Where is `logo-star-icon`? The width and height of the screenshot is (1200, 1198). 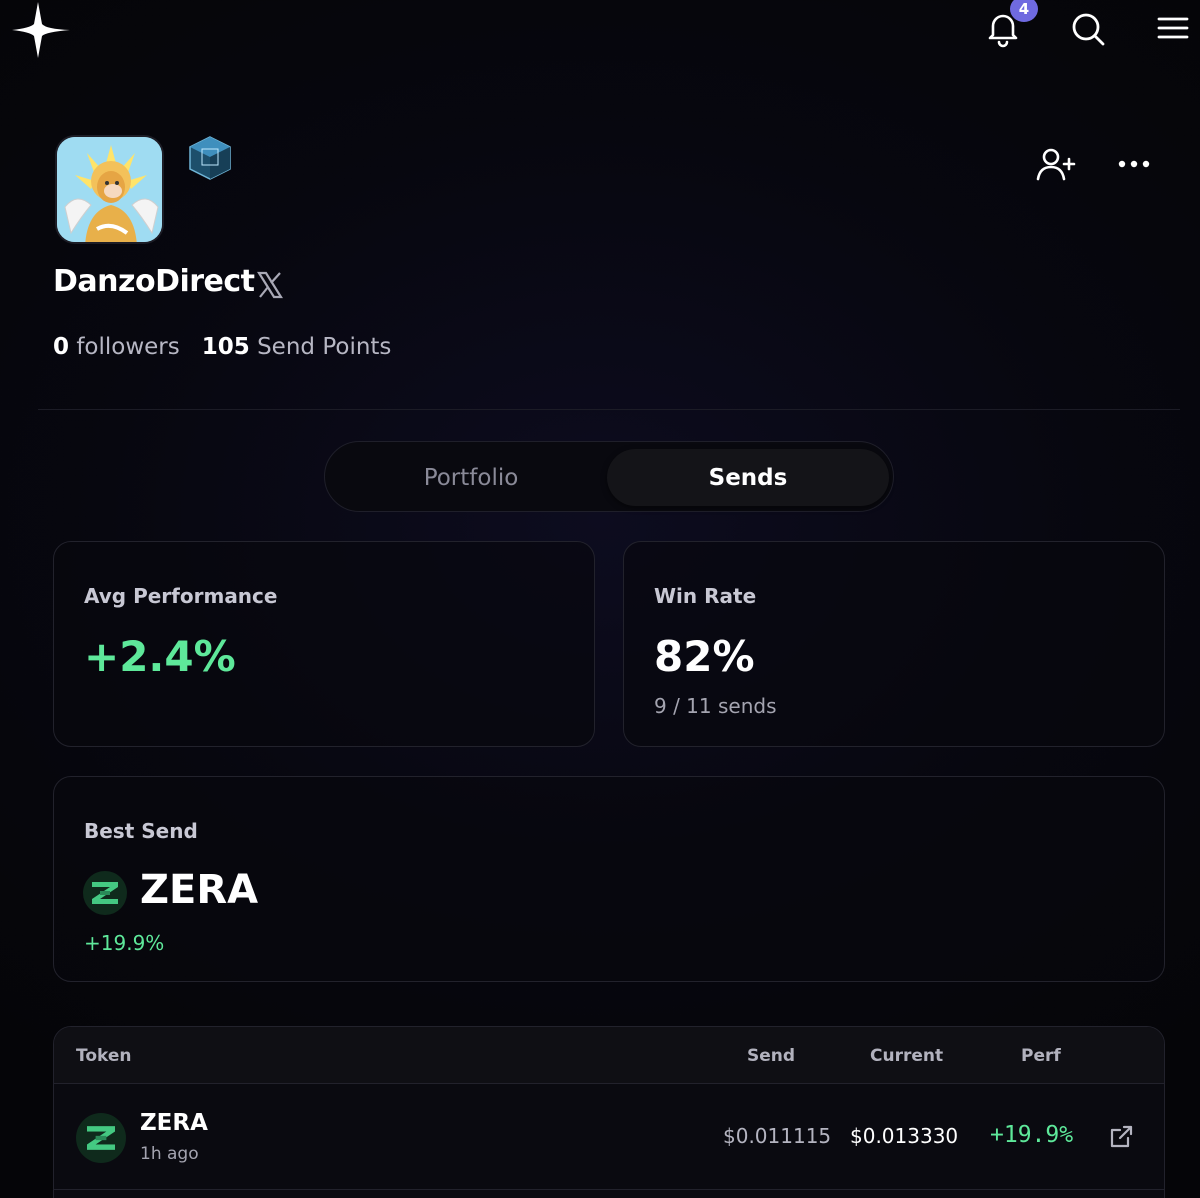
logo-star-icon is located at coordinates (41, 30).